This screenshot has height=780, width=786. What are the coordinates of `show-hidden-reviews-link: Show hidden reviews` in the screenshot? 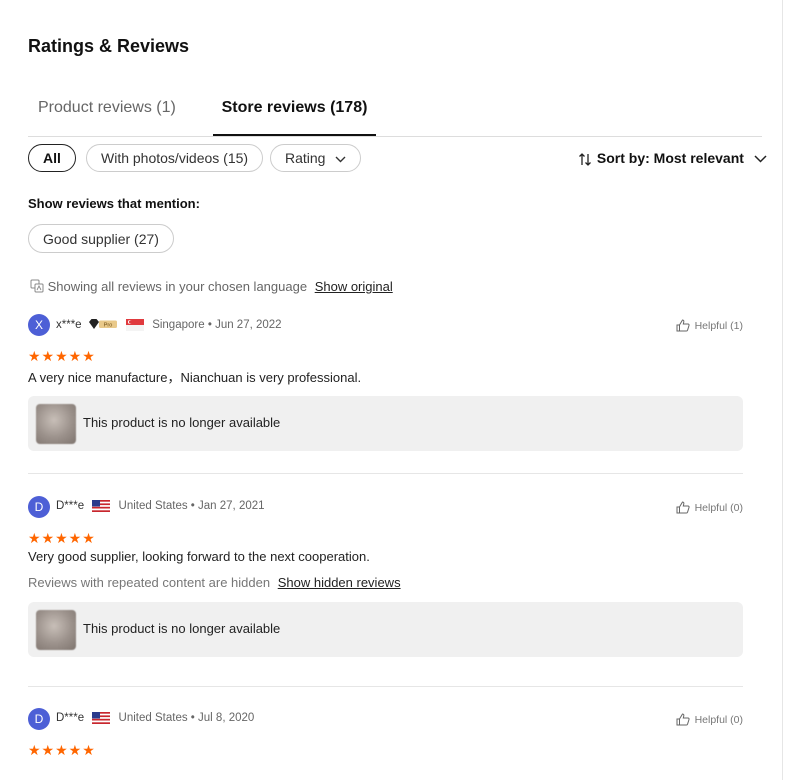 It's located at (339, 582).